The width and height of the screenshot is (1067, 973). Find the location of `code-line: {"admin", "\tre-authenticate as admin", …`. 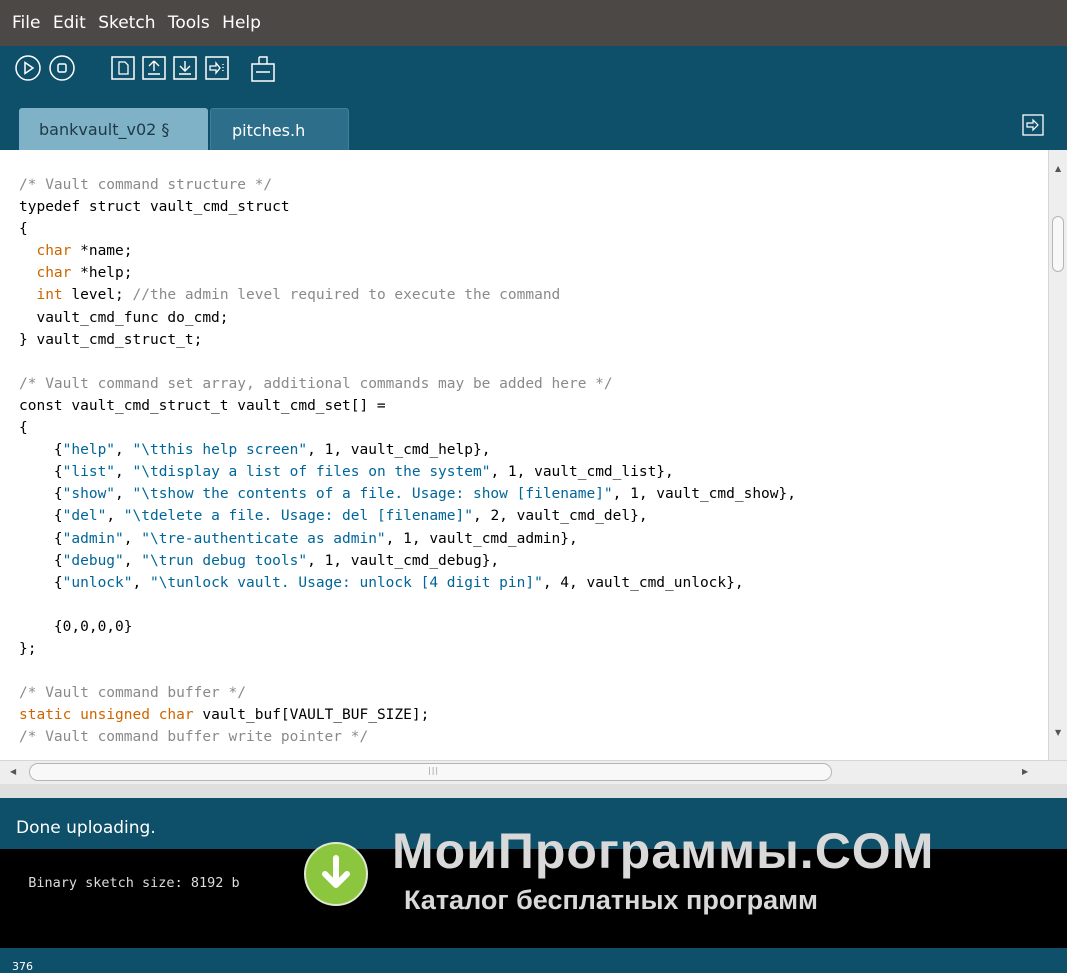

code-line: {"admin", "\tre-authenticate as admin", … is located at coordinates (407, 539).